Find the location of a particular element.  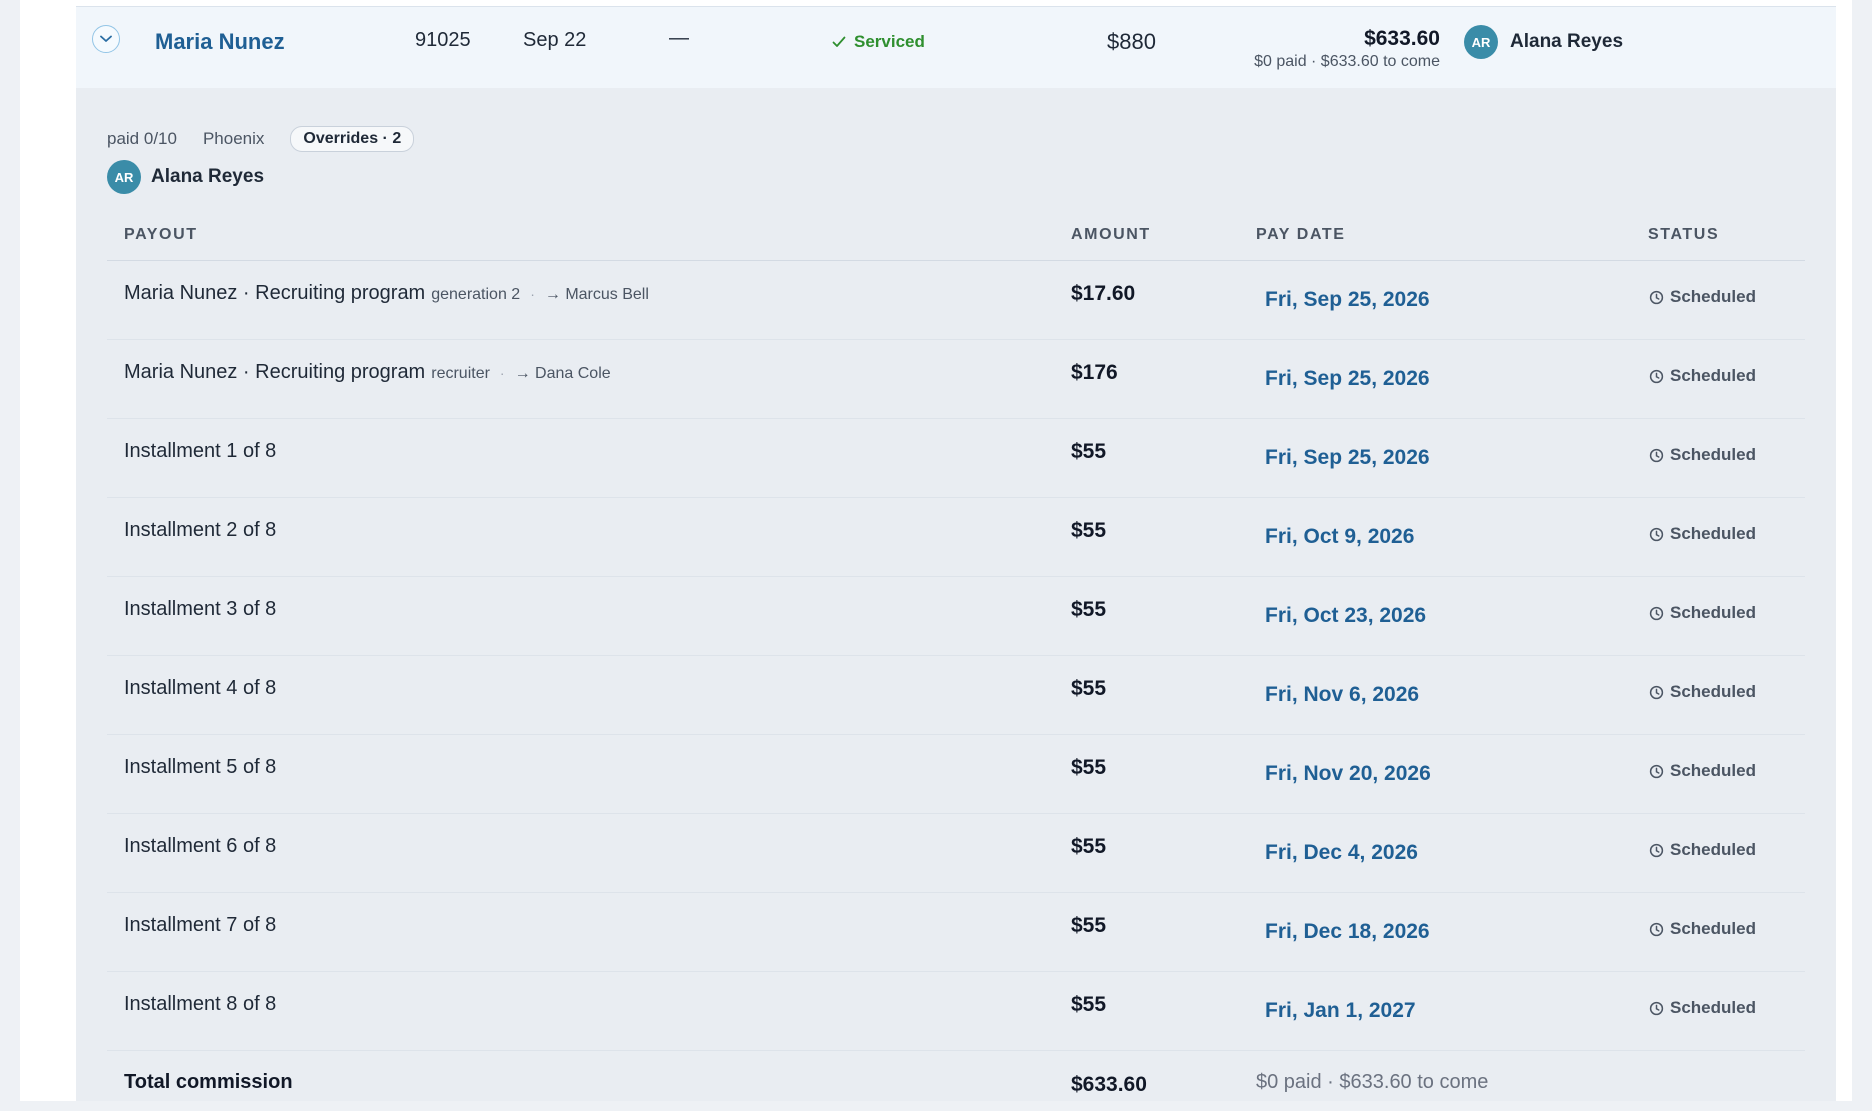

payout-label: Installment 3 of 8 is located at coordinates (200, 609).